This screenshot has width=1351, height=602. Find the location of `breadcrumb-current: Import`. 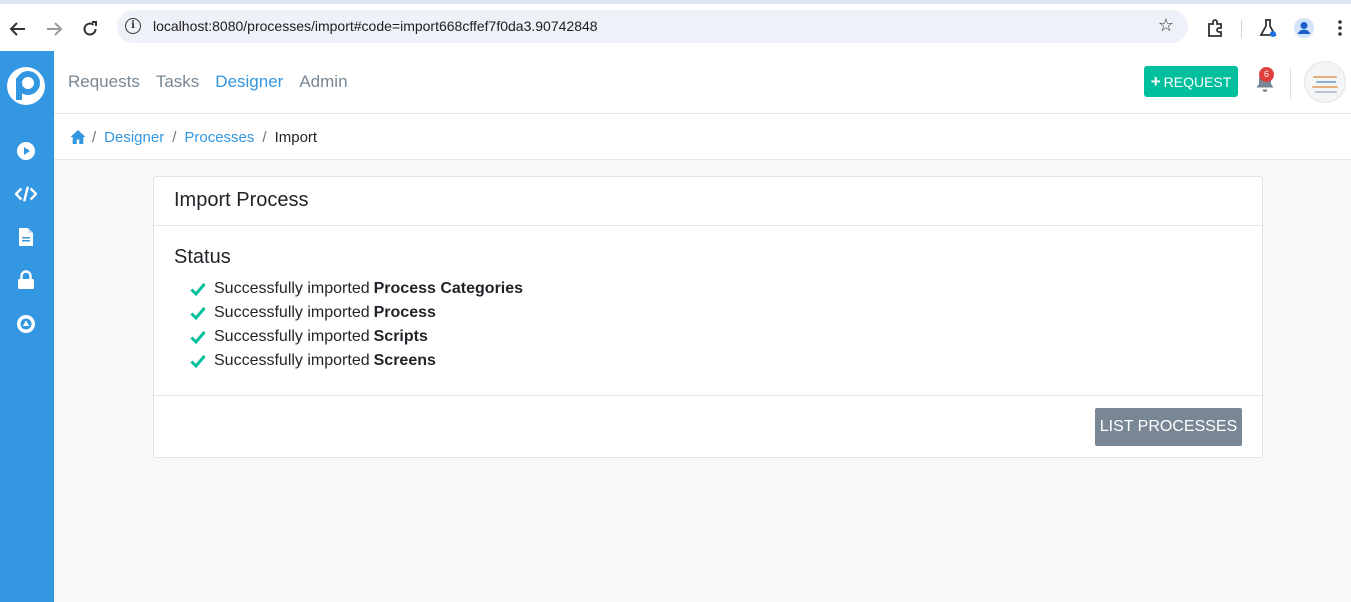

breadcrumb-current: Import is located at coordinates (296, 137).